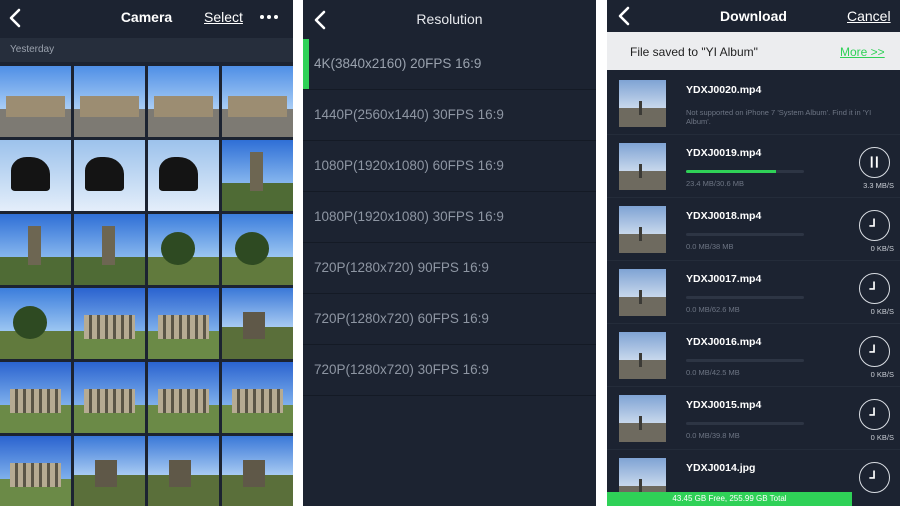 The width and height of the screenshot is (900, 506). I want to click on saved-banner: File saved to "YI Album" More >>, so click(753, 51).